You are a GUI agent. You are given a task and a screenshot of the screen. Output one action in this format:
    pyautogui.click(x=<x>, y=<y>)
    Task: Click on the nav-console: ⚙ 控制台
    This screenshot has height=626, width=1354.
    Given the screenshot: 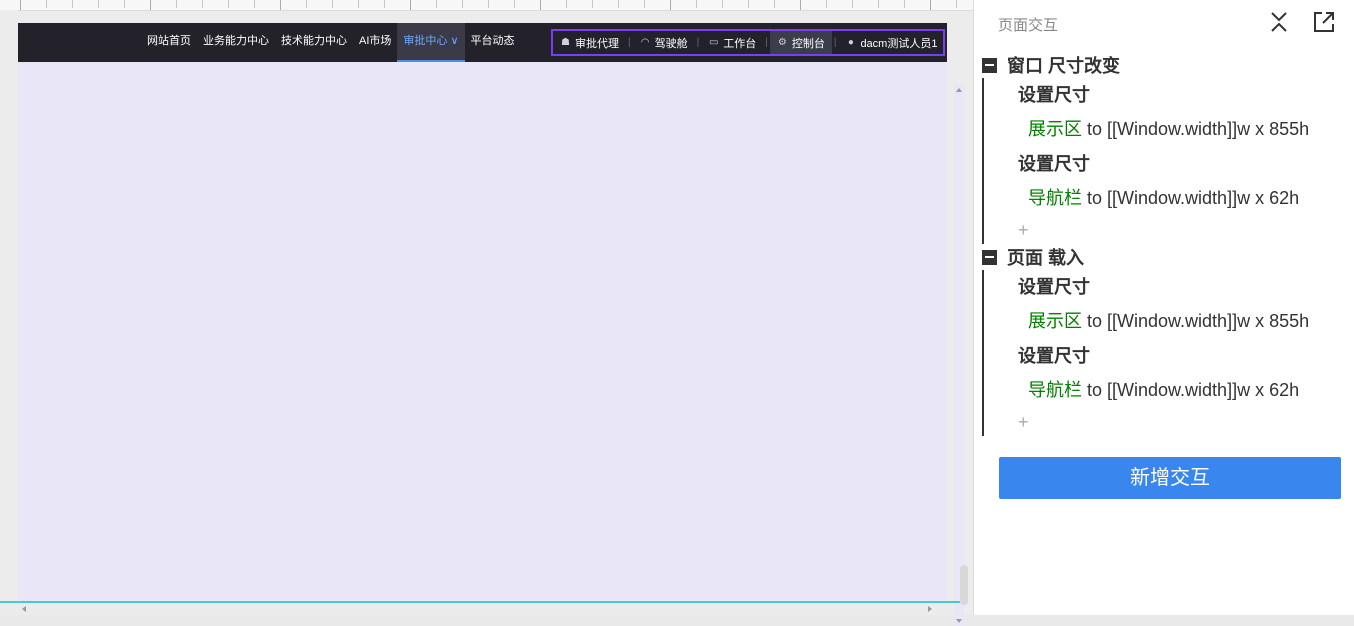 What is the action you would take?
    pyautogui.click(x=800, y=42)
    